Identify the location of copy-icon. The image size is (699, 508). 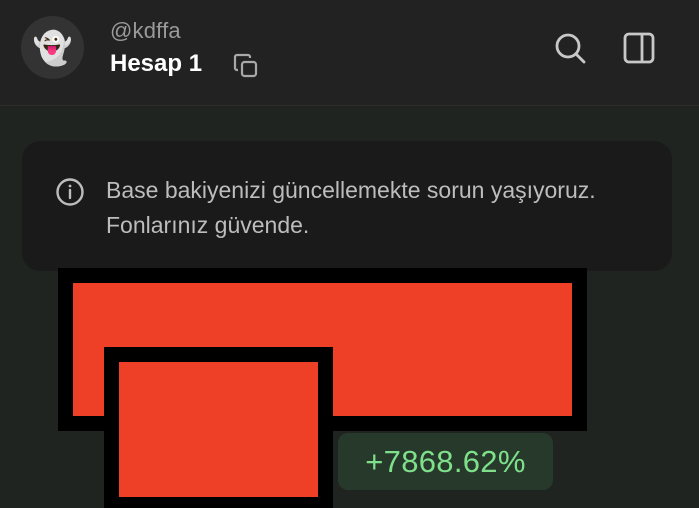
(246, 66).